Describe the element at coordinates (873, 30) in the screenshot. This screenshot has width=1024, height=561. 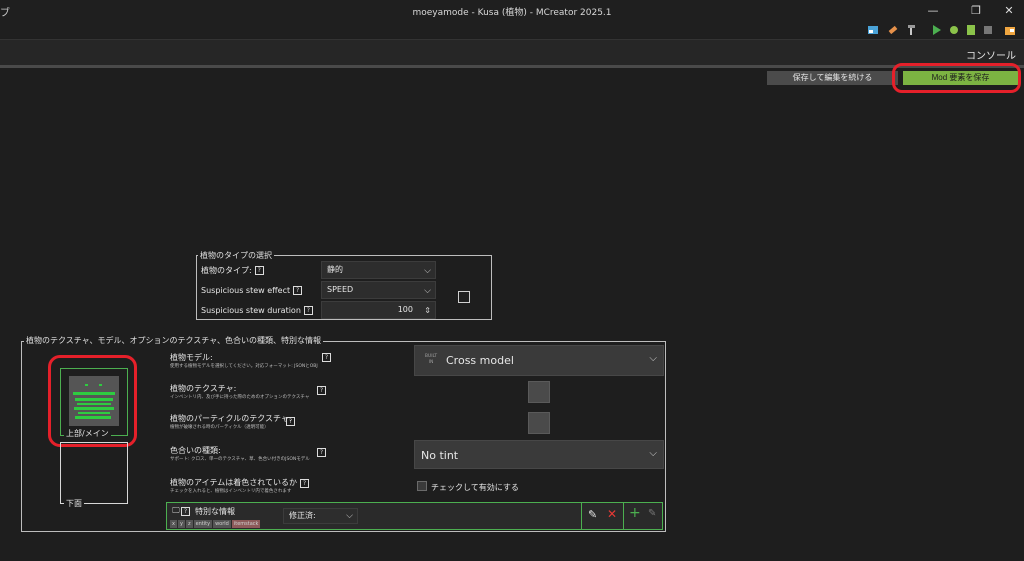
I see `image-icon` at that location.